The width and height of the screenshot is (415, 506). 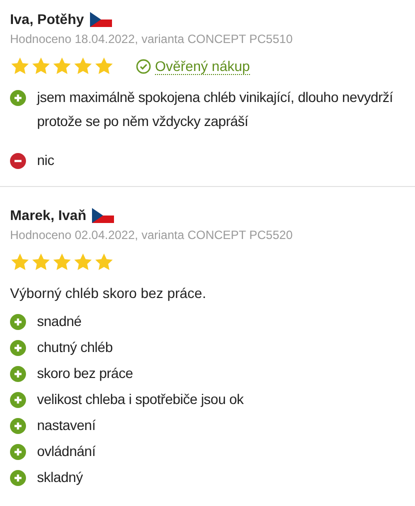 I want to click on minus-icon, so click(x=18, y=161).